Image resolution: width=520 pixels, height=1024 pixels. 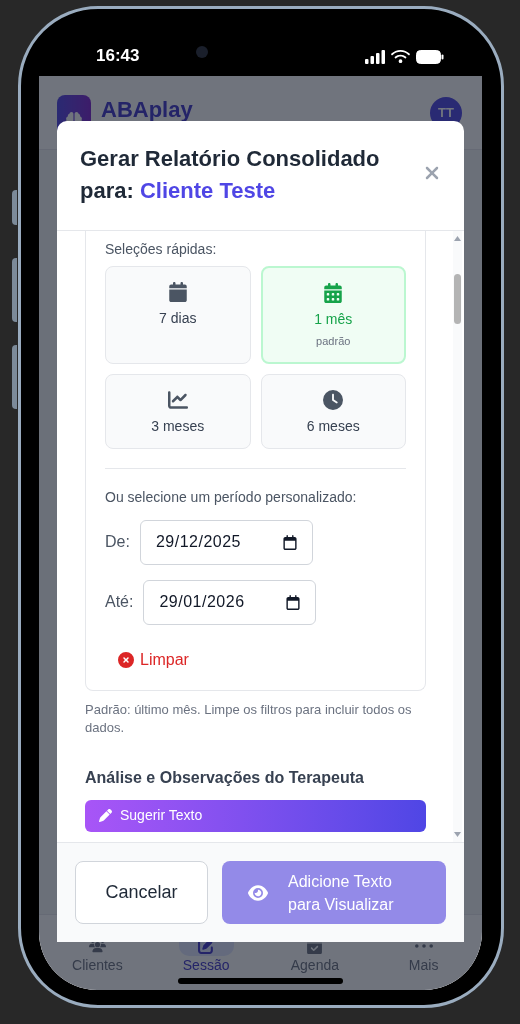 What do you see at coordinates (258, 892) in the screenshot?
I see `eye-icon` at bounding box center [258, 892].